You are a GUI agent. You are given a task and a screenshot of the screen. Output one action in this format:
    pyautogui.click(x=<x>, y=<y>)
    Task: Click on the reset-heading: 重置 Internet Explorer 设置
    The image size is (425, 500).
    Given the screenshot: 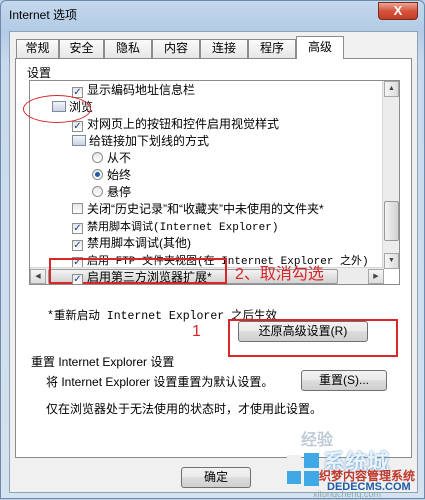 What is the action you would take?
    pyautogui.click(x=103, y=362)
    